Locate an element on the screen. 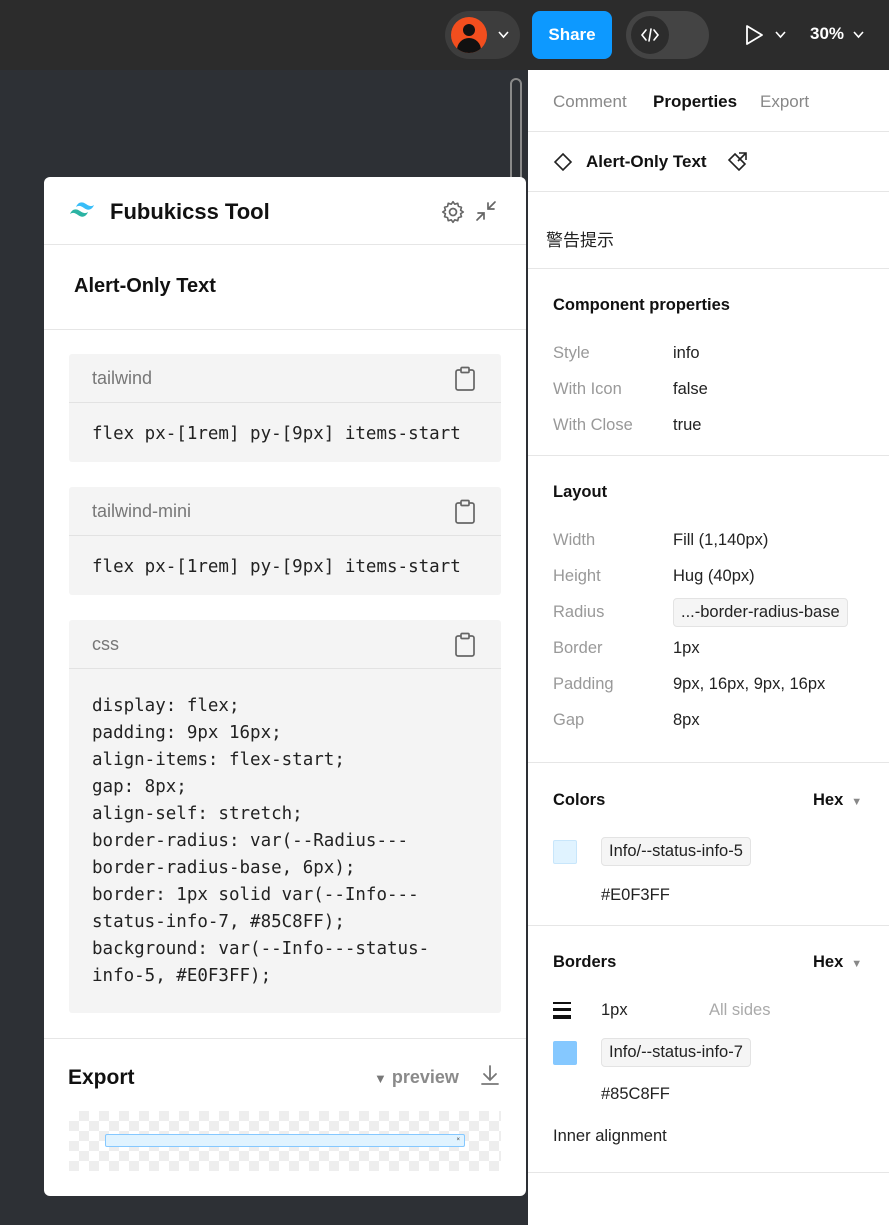 Image resolution: width=889 pixels, height=1225 pixels. layout-label: Width is located at coordinates (574, 540).